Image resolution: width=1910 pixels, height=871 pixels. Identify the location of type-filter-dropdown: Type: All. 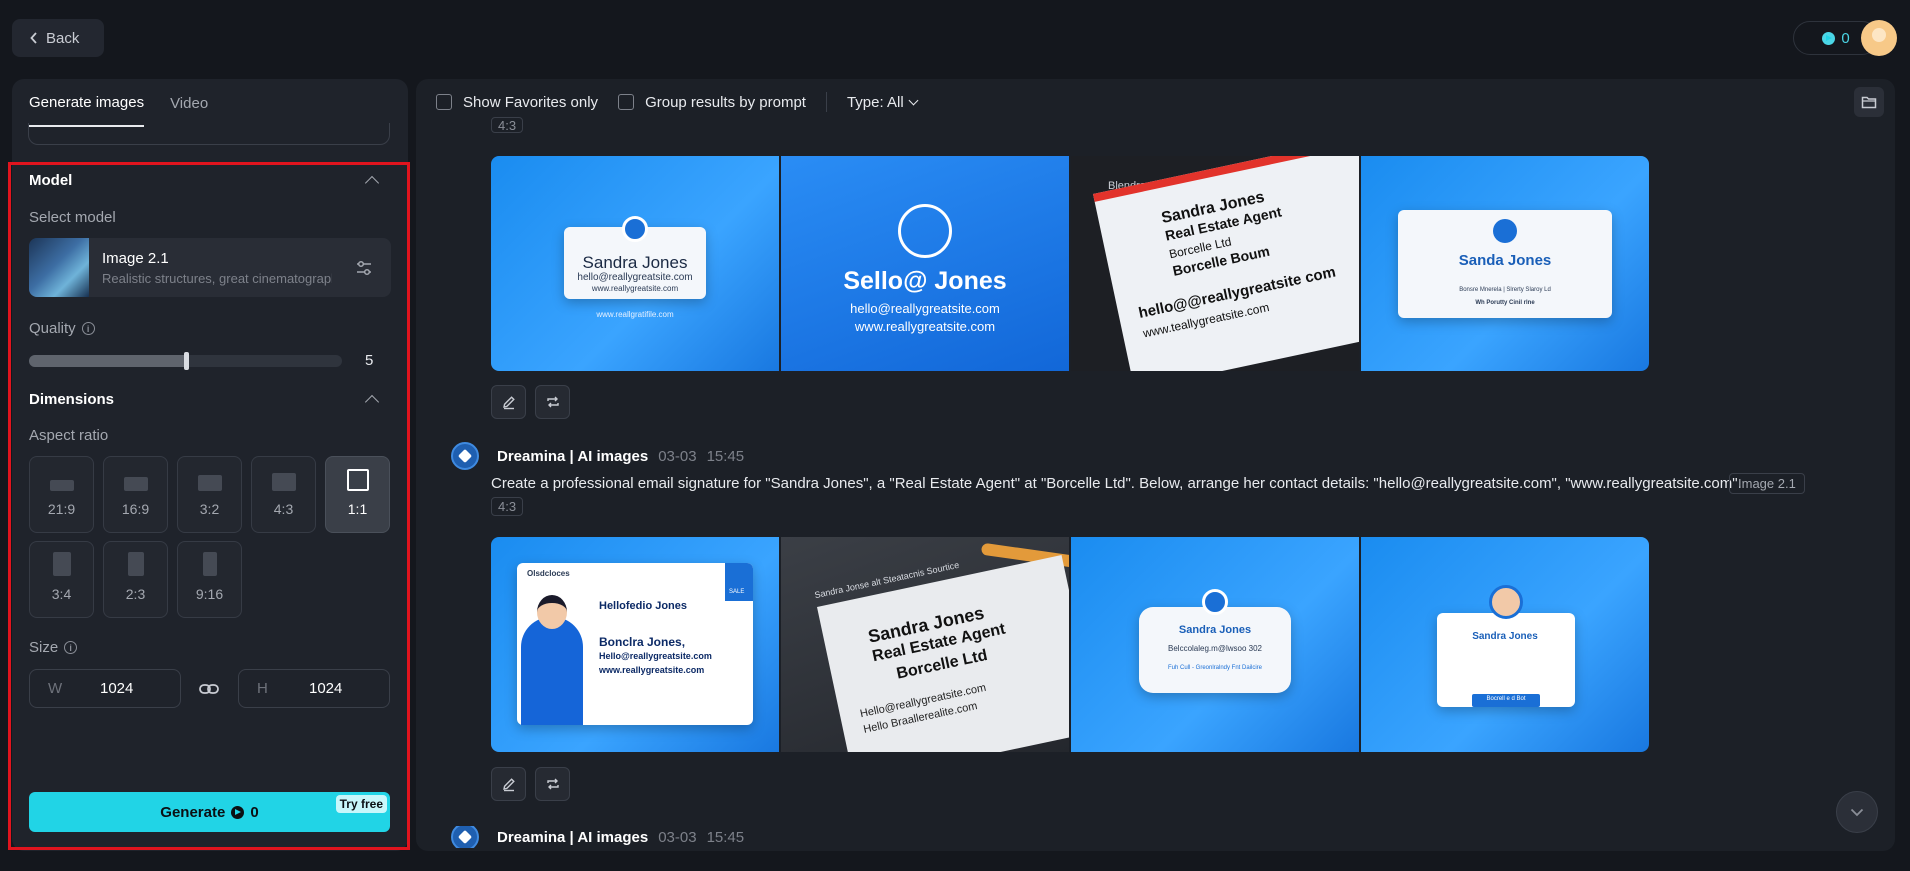
(882, 102).